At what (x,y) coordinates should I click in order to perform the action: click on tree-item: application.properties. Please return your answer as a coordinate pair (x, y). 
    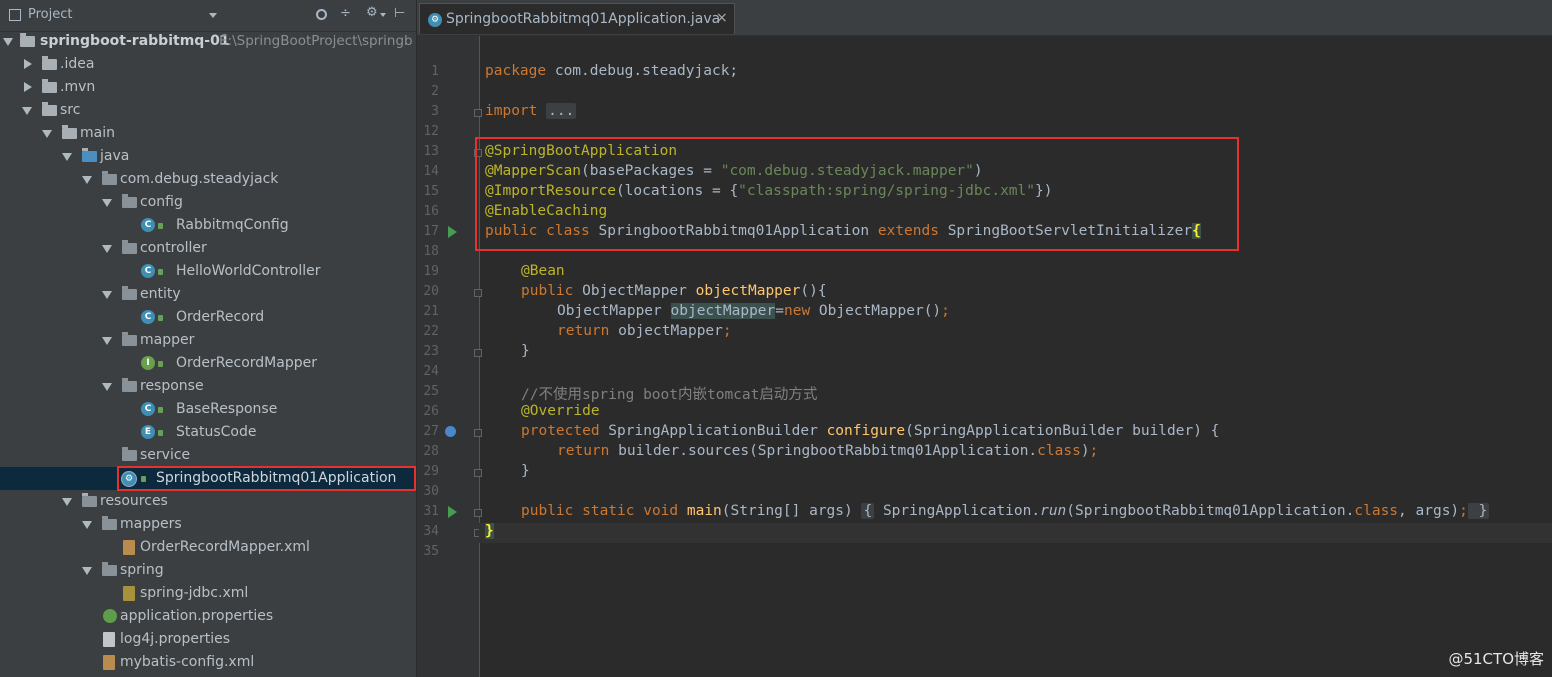
    Looking at the image, I should click on (208, 616).